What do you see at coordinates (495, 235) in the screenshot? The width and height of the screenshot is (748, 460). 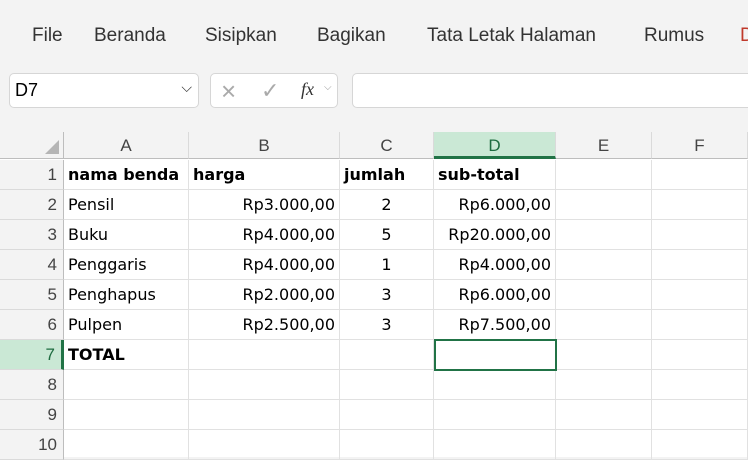 I see `cell-D3: Rp20.000,00` at bounding box center [495, 235].